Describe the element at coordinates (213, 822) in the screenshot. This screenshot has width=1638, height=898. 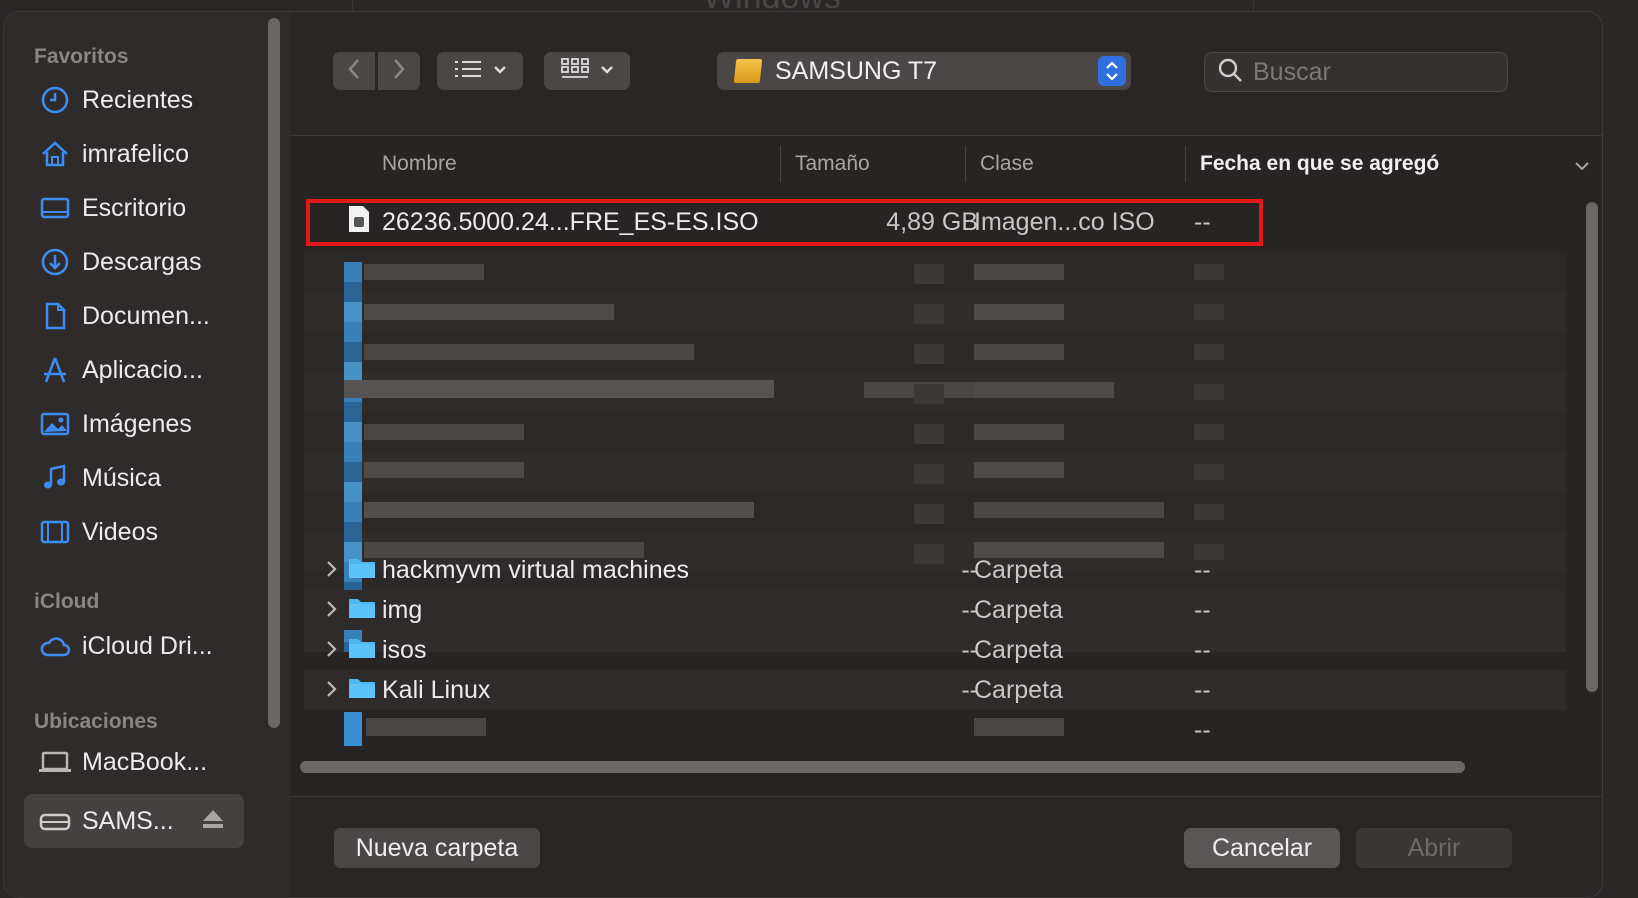
I see `eject-icon` at that location.